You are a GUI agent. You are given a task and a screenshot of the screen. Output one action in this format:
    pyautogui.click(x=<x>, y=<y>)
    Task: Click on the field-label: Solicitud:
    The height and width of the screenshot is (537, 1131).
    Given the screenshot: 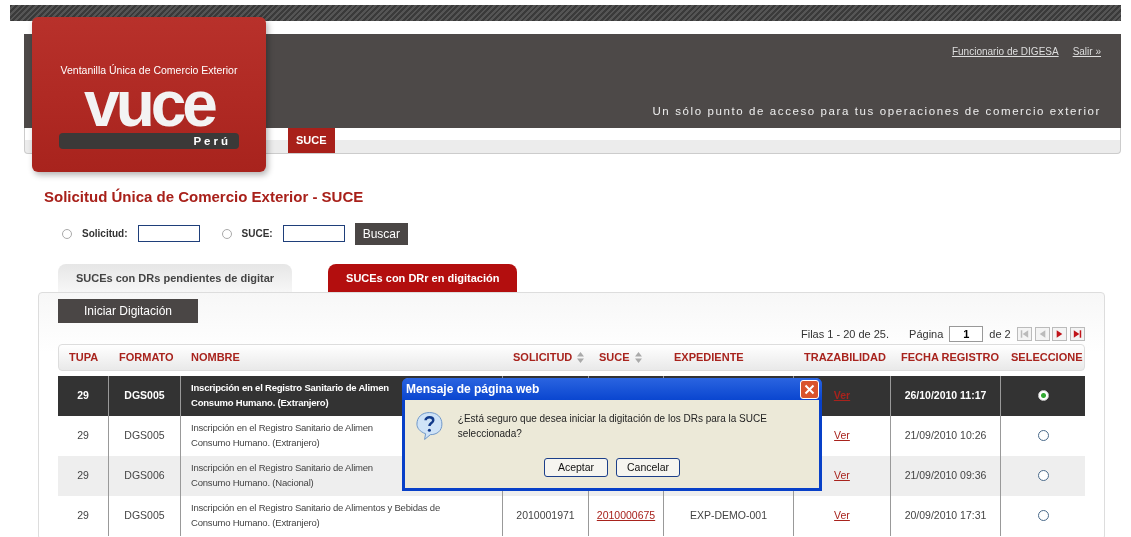 What is the action you would take?
    pyautogui.click(x=105, y=234)
    